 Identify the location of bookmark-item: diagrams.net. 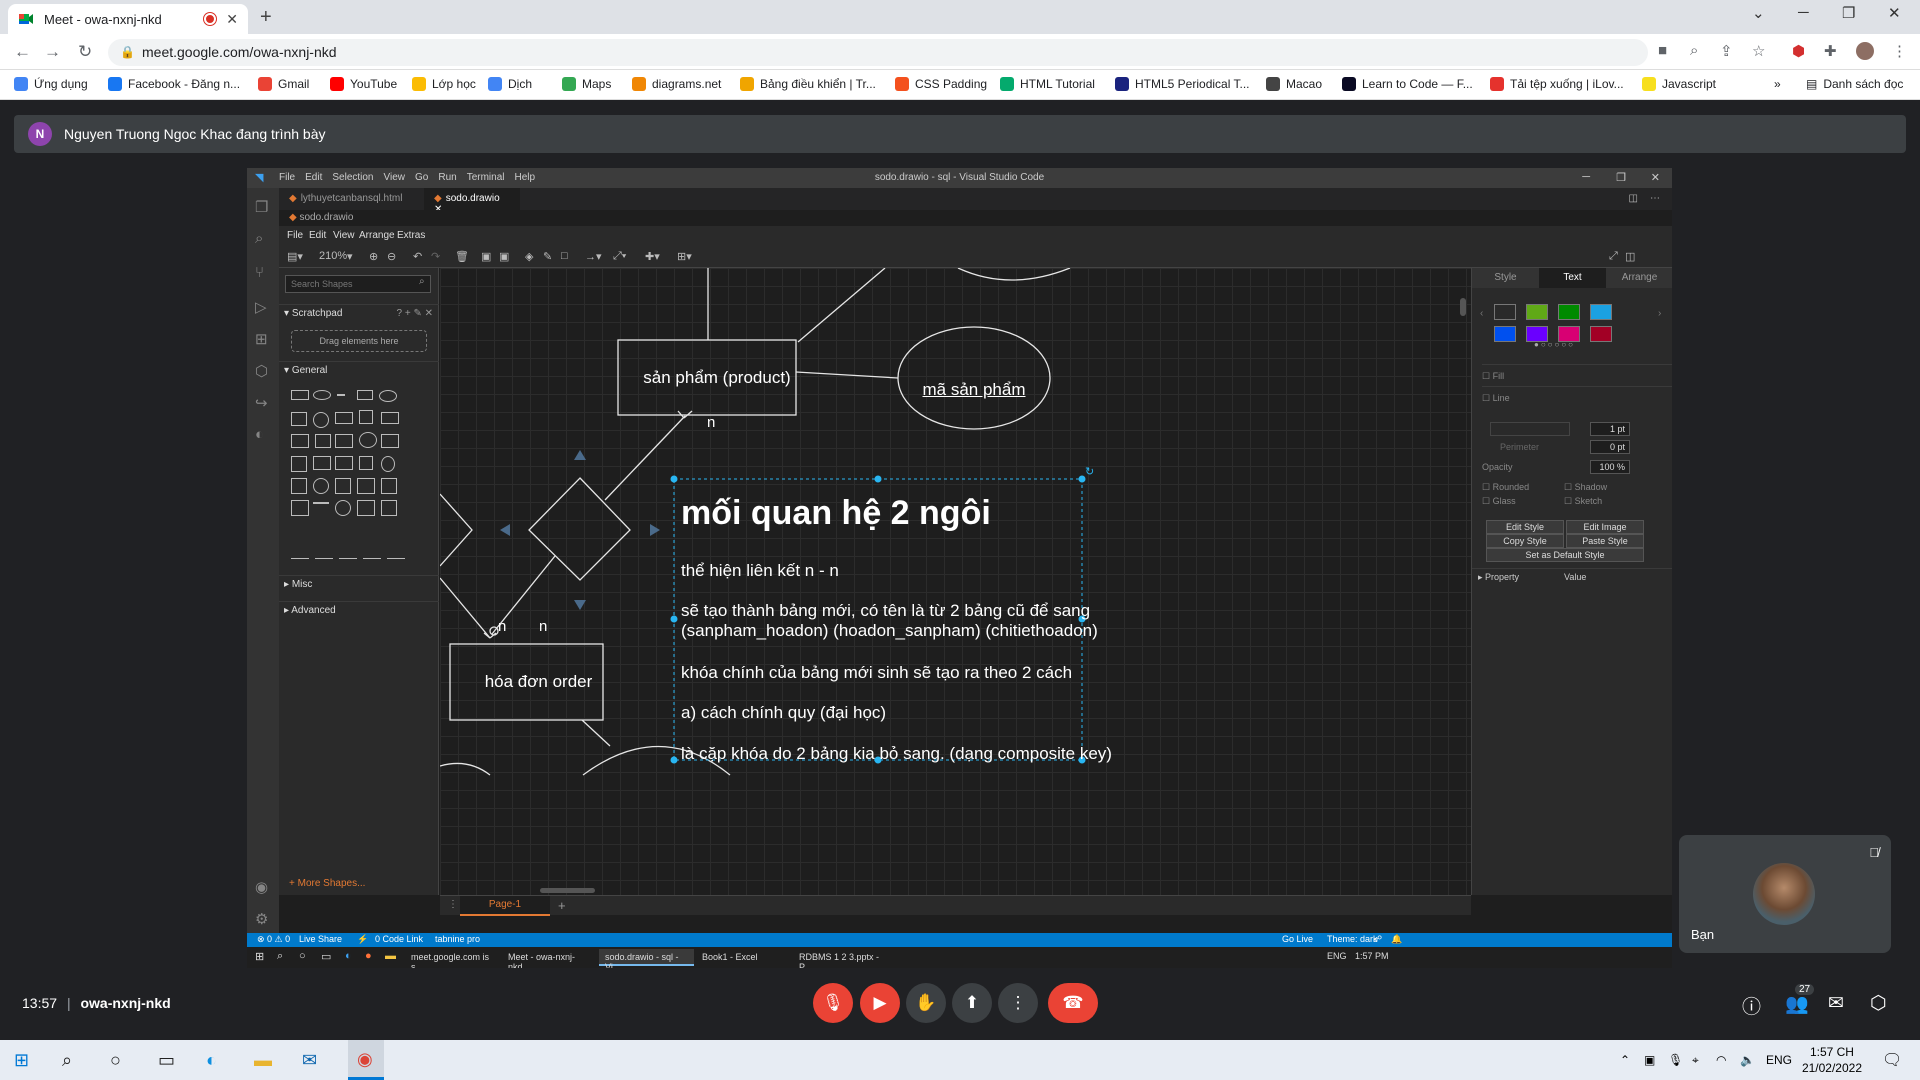
(676, 84).